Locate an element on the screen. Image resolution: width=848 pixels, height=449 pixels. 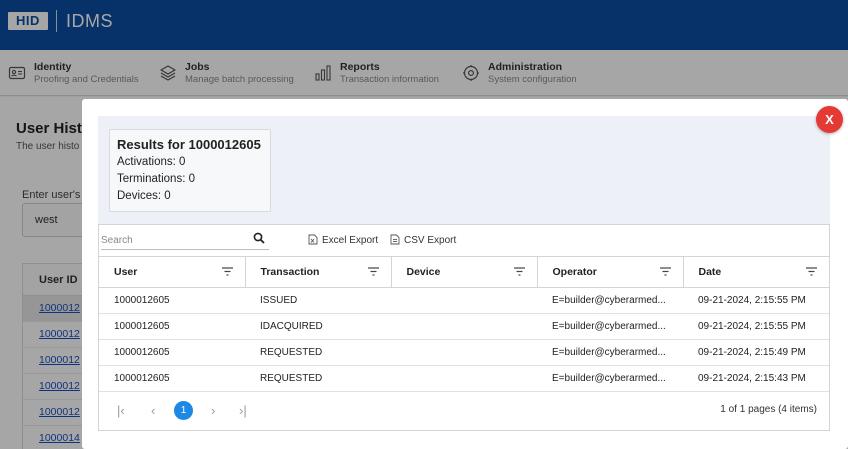
column-label: Device is located at coordinates (423, 271).